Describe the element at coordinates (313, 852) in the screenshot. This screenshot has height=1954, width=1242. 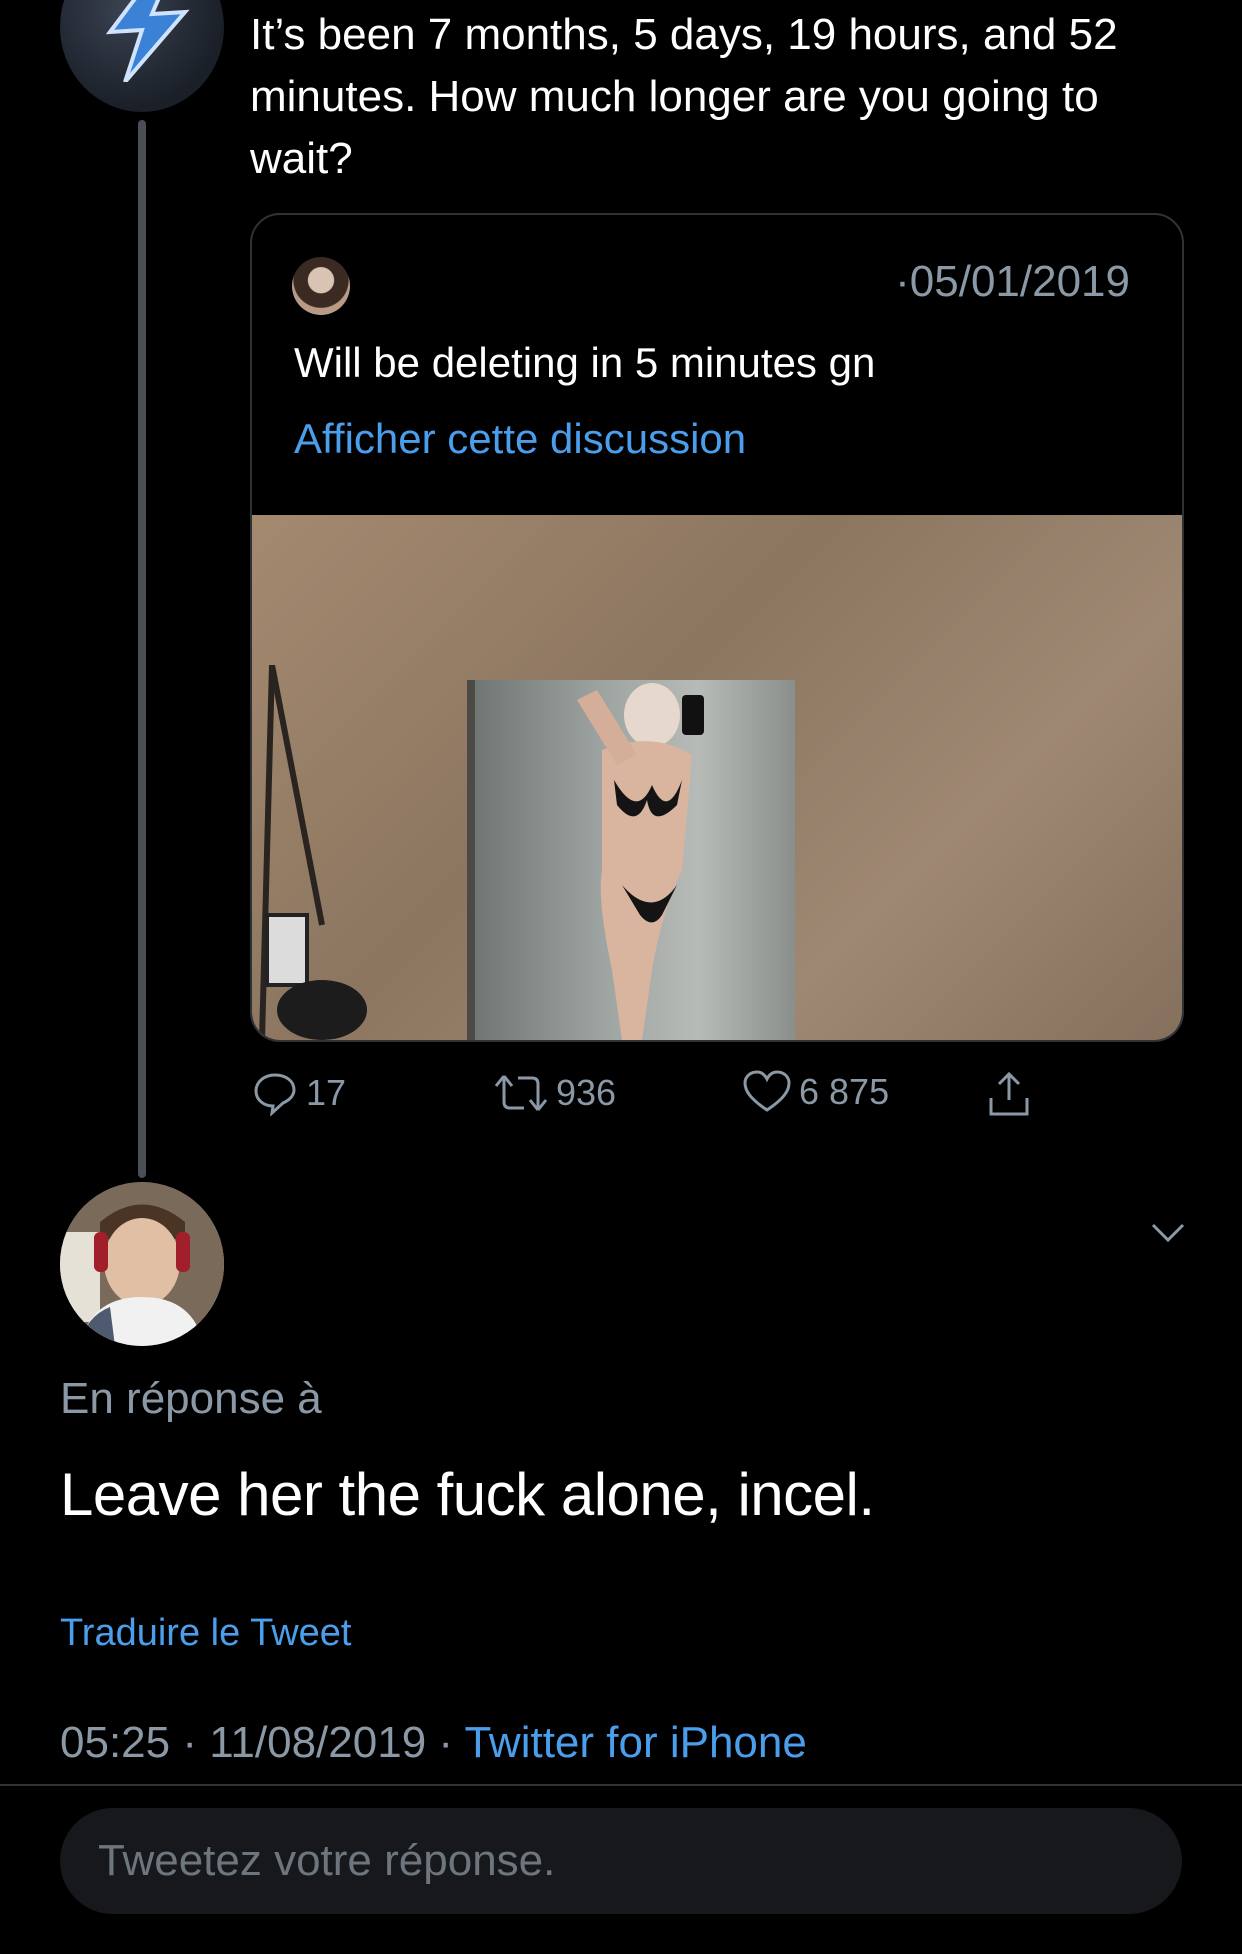
I see `tripod-shape` at that location.